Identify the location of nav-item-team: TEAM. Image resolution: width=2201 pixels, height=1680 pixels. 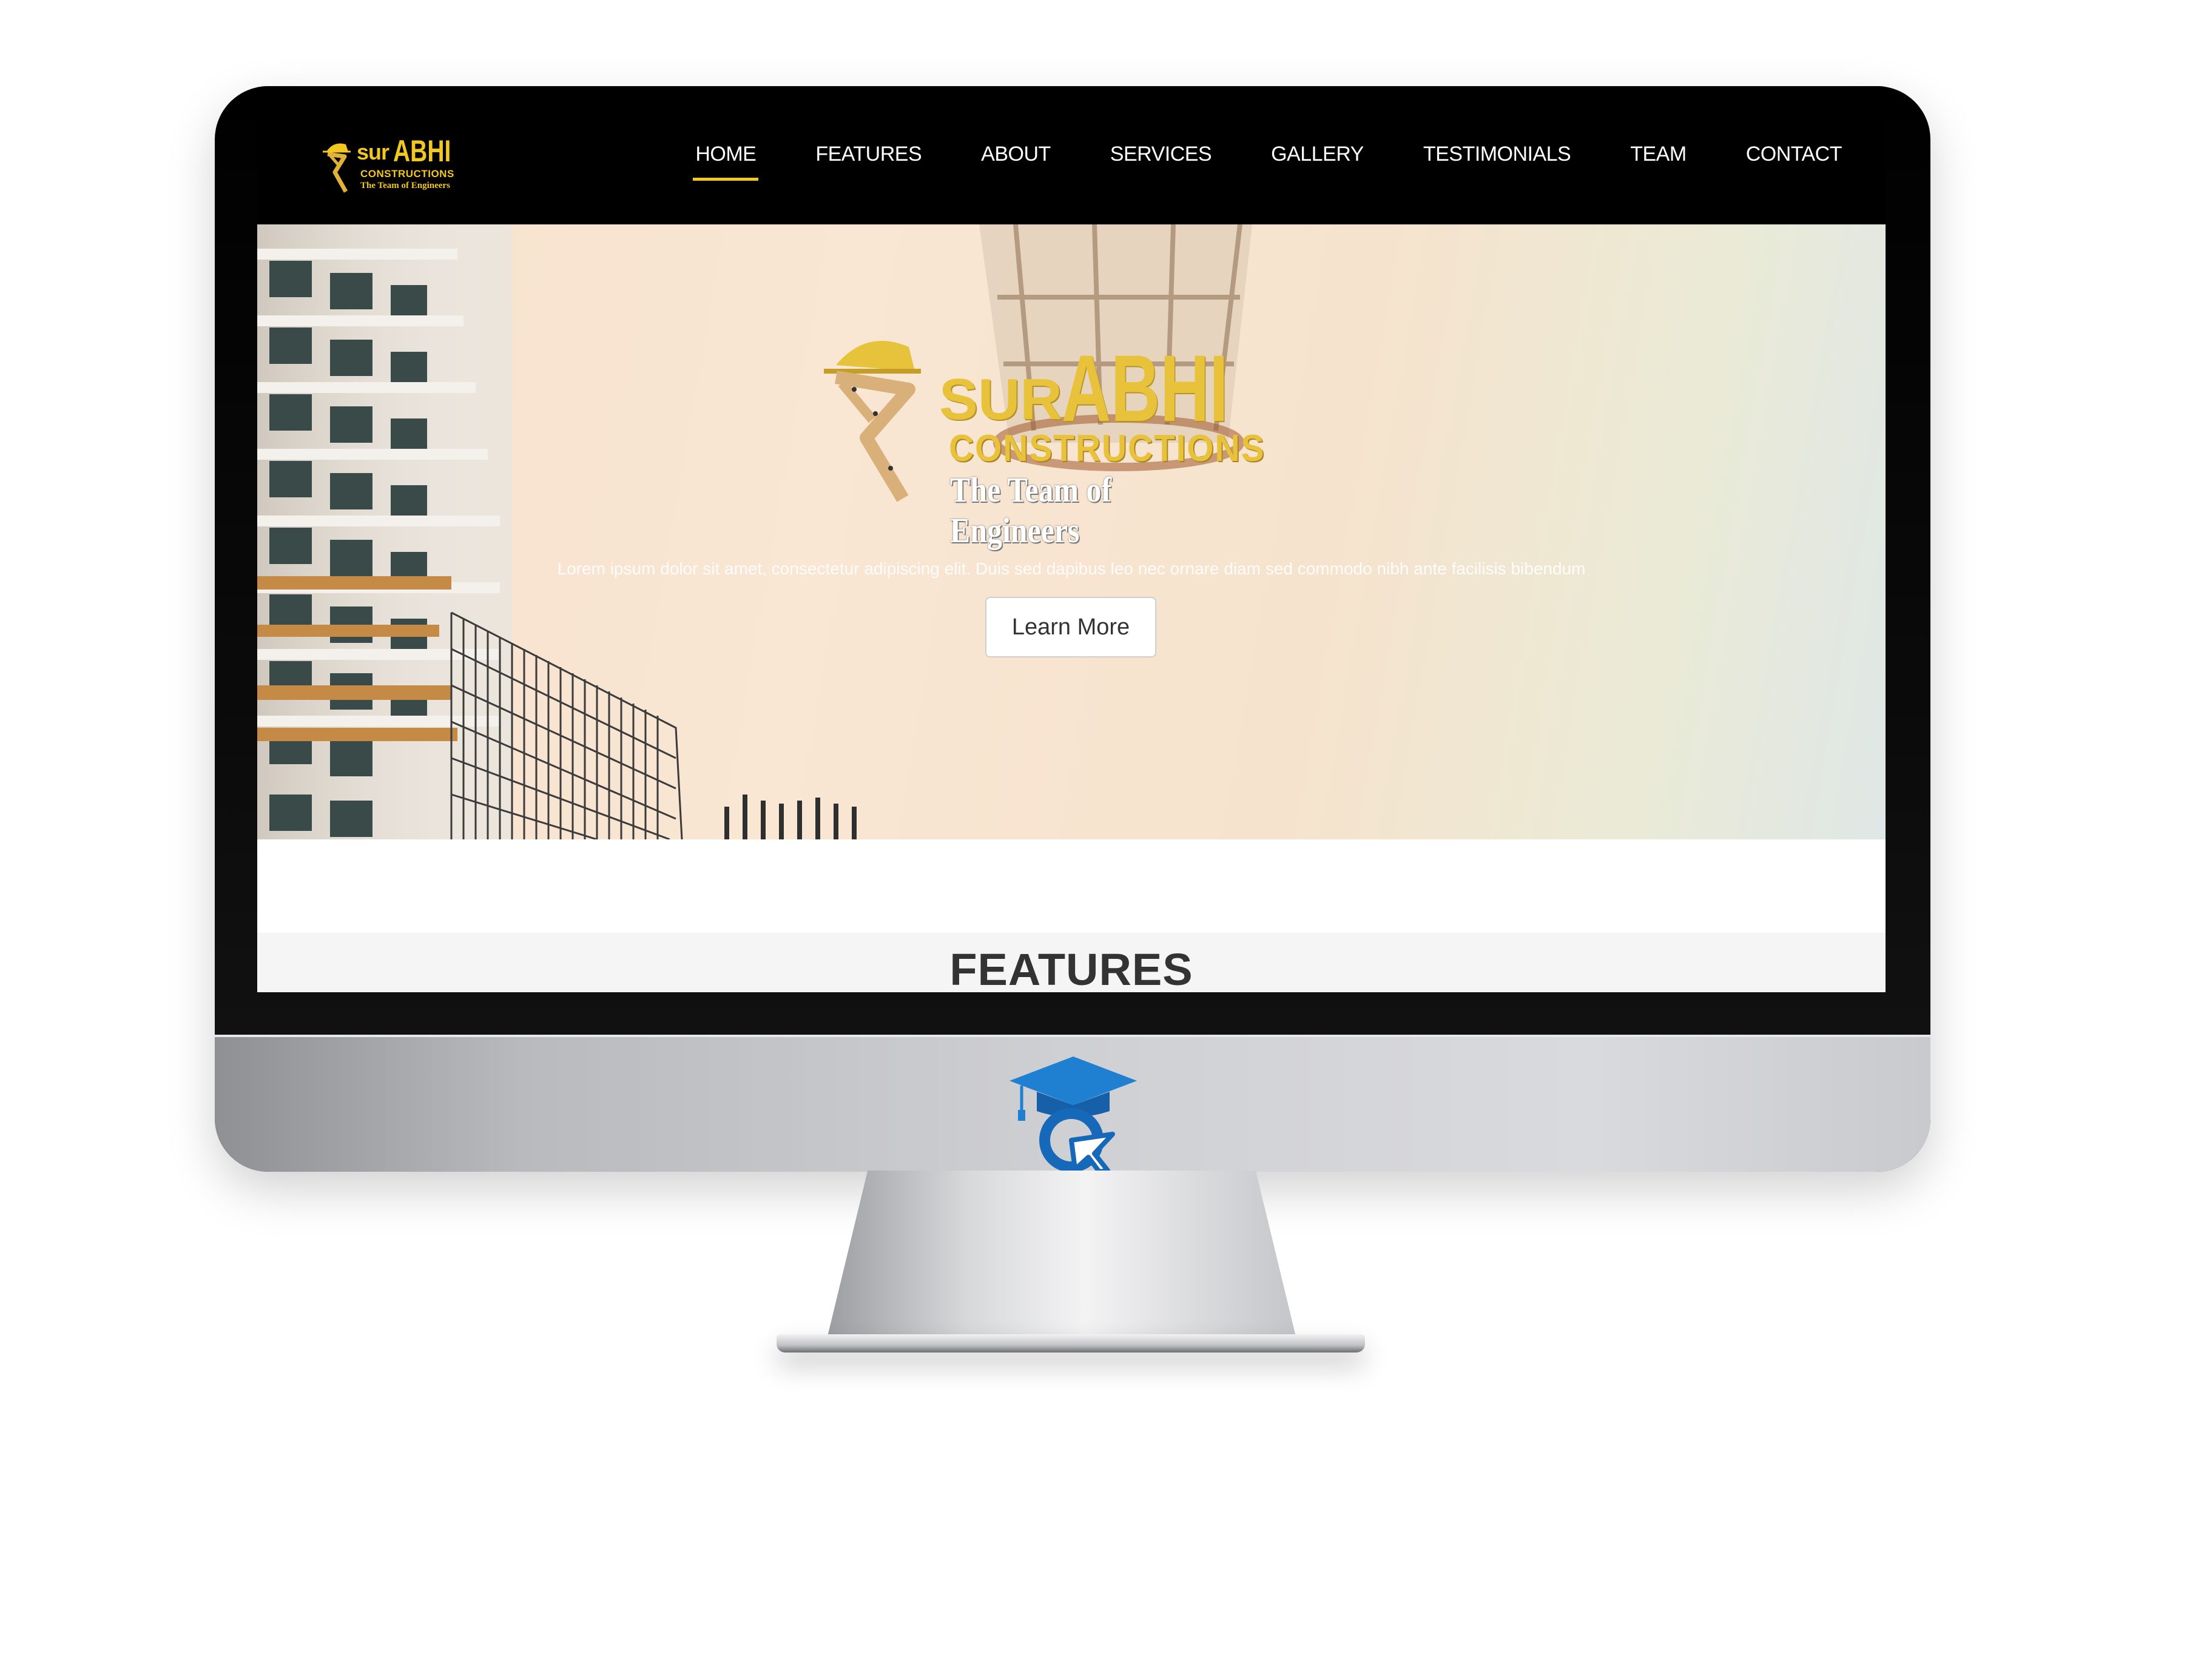
(1658, 155).